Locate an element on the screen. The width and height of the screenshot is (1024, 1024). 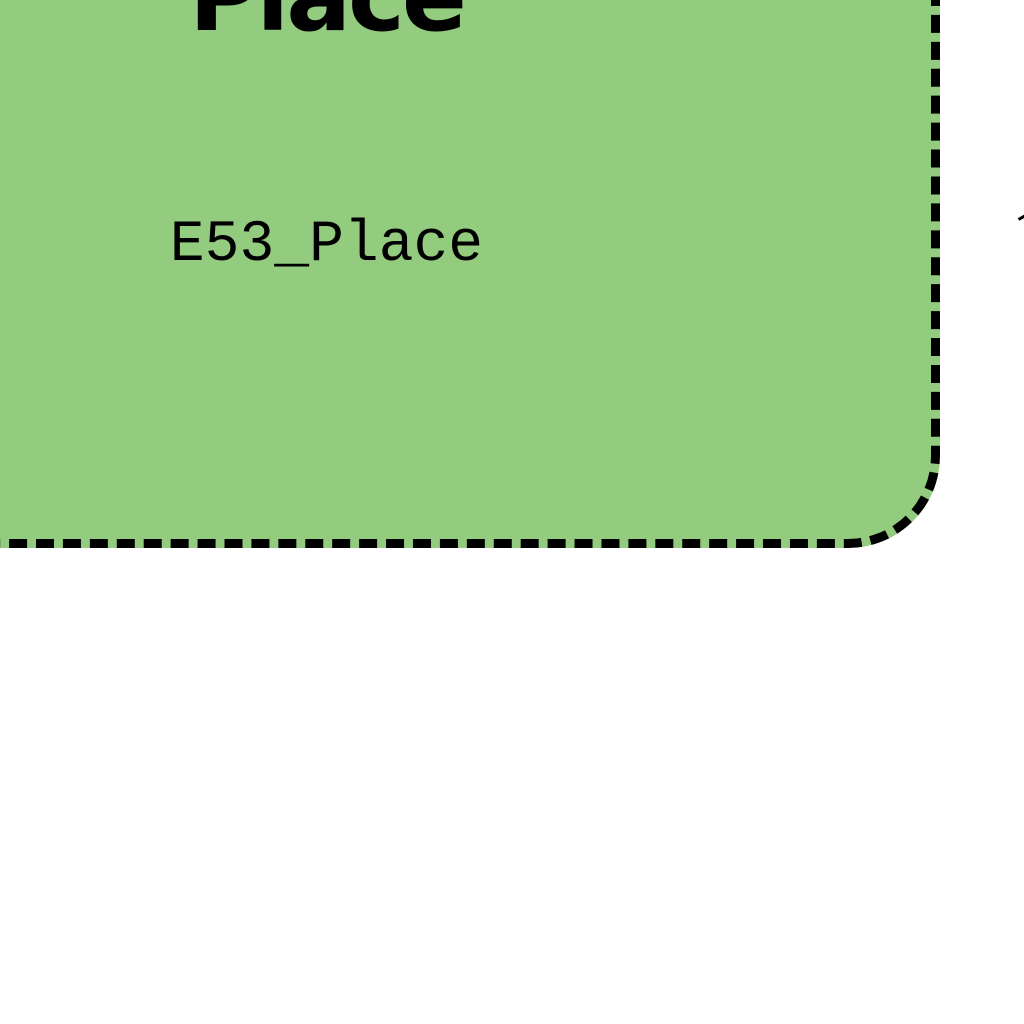
node-title: Place is located at coordinates (392, 22).